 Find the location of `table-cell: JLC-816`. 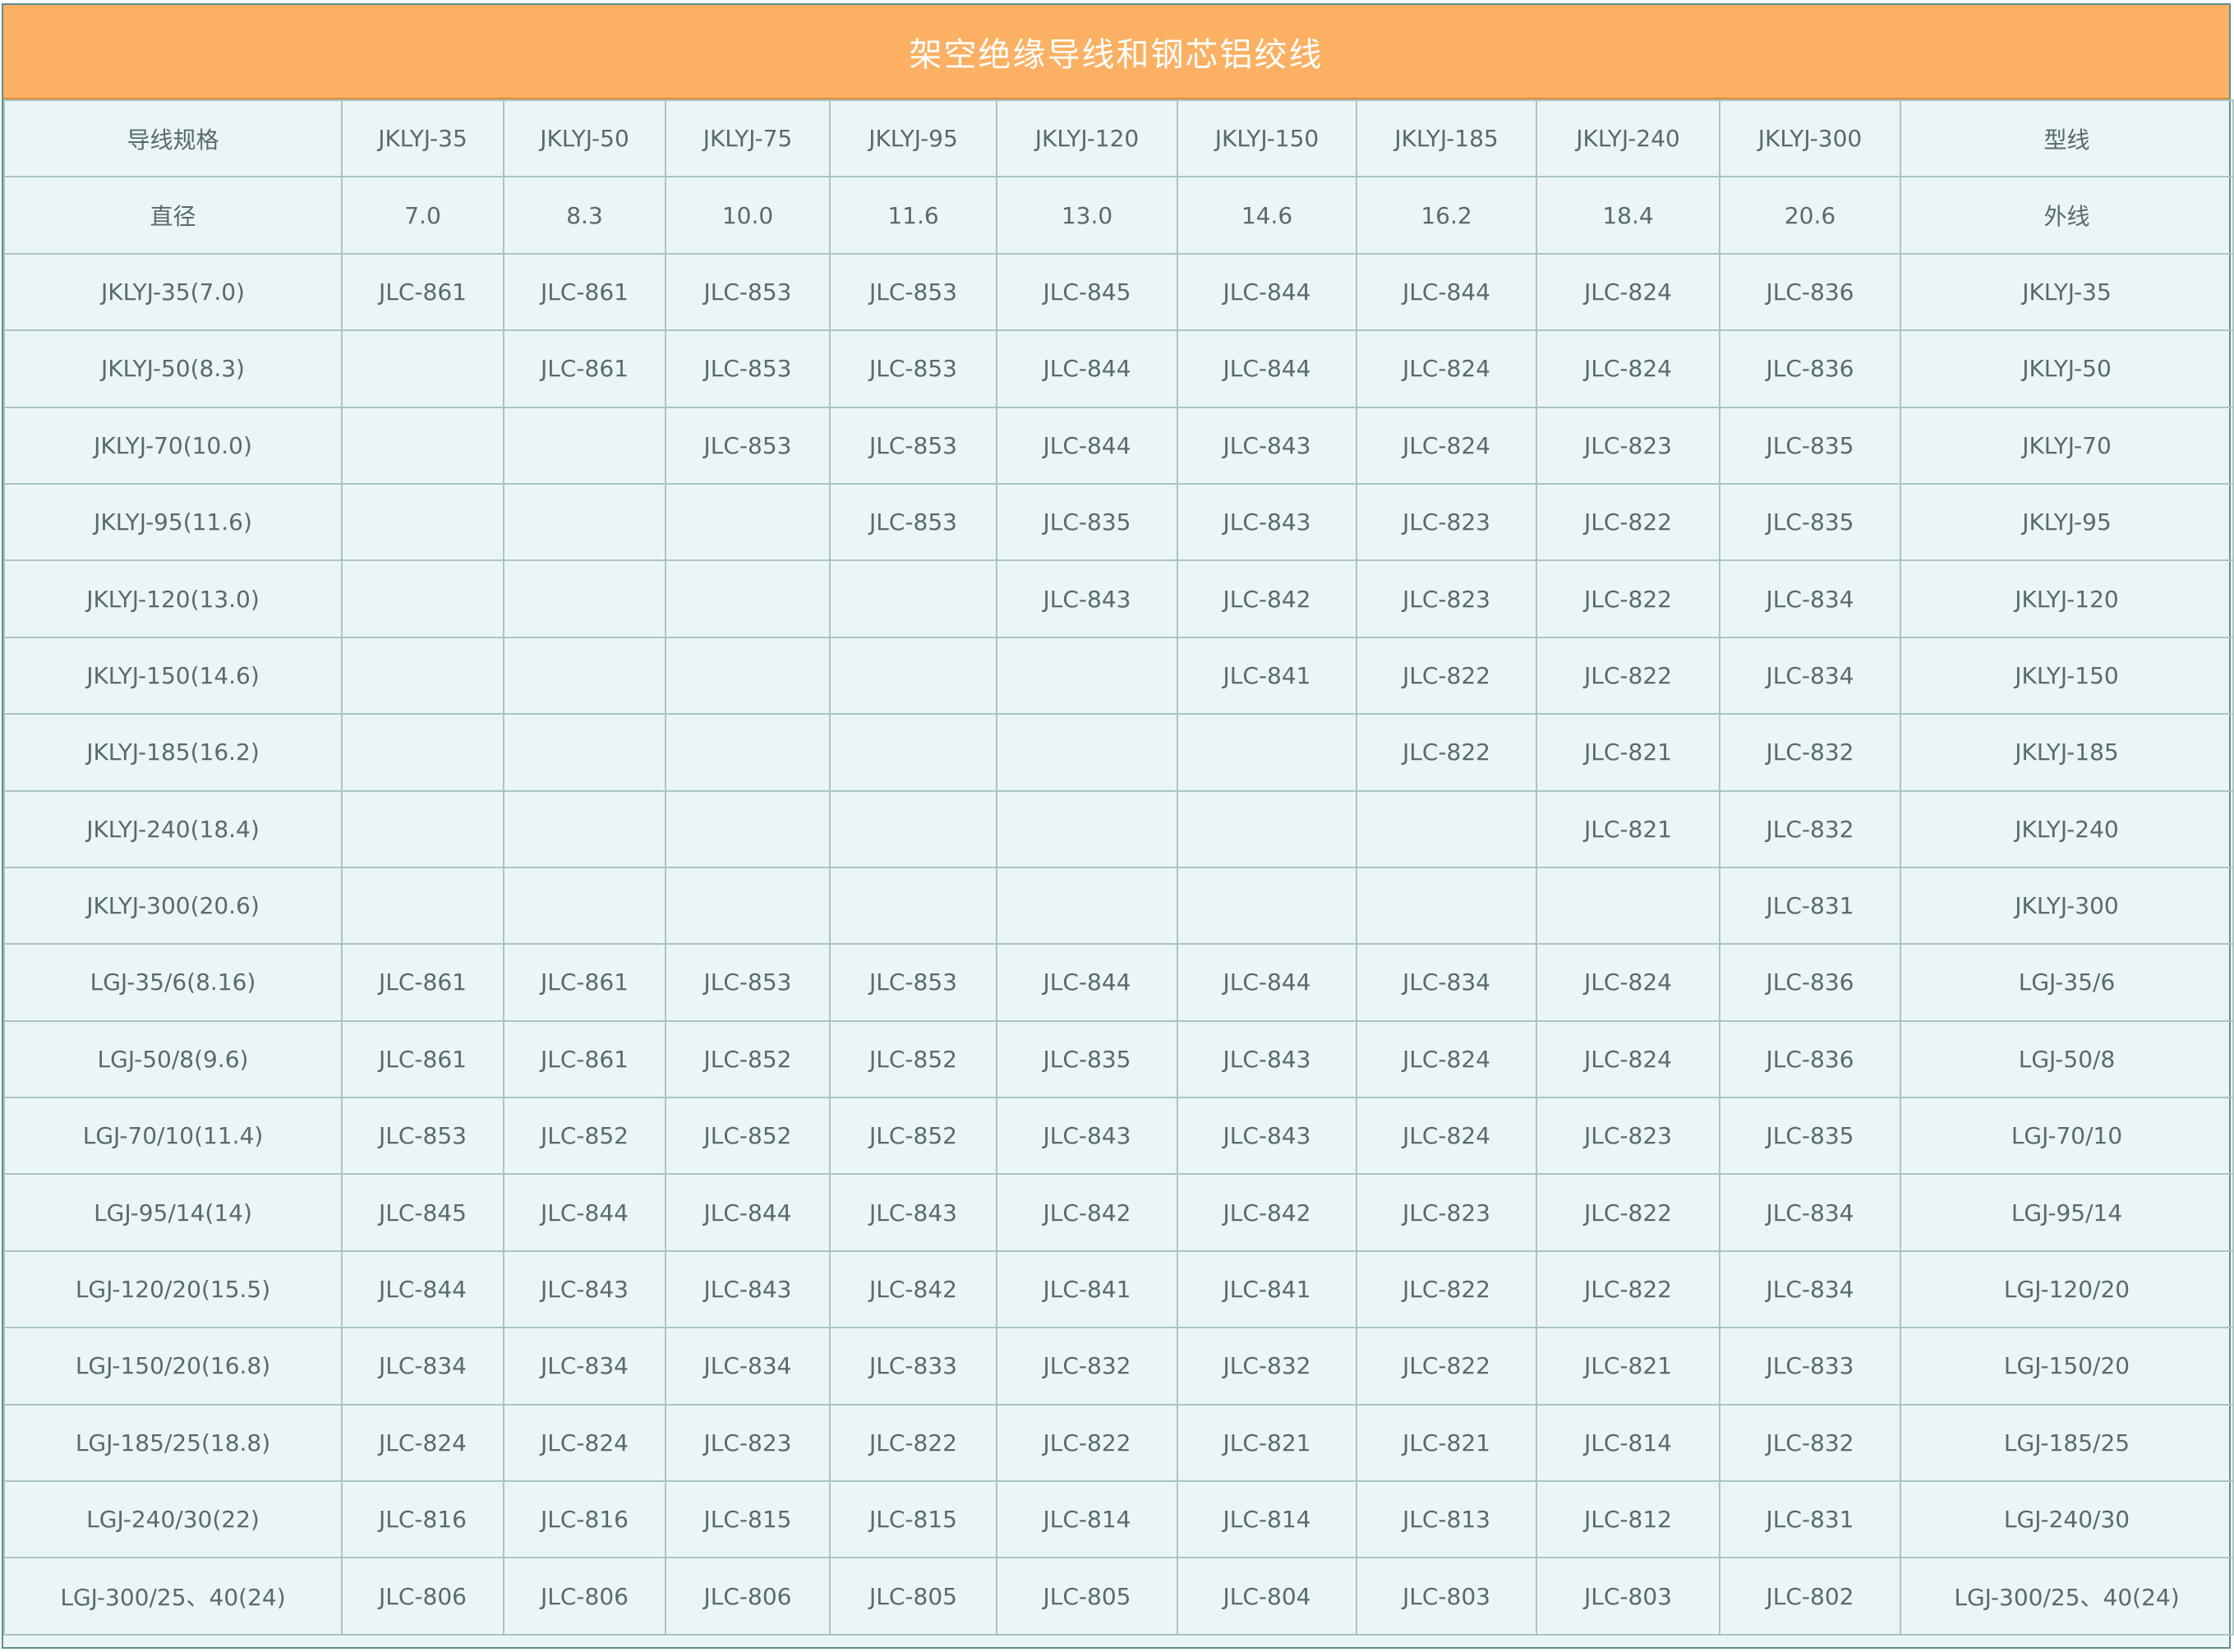

table-cell: JLC-816 is located at coordinates (584, 1520).